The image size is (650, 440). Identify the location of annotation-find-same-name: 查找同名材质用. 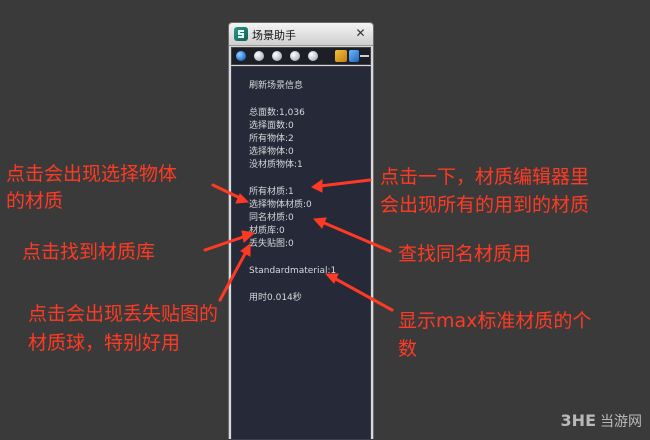
(465, 254).